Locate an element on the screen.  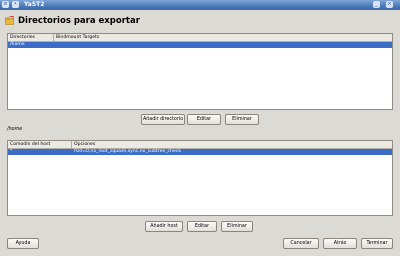
minimize-icon: _ is located at coordinates (376, 4).